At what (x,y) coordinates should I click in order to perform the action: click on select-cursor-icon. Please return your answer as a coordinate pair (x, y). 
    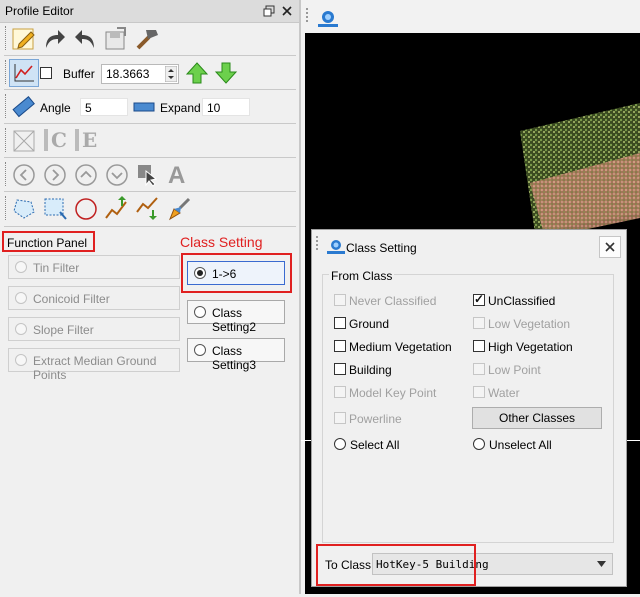
    Looking at the image, I should click on (148, 175).